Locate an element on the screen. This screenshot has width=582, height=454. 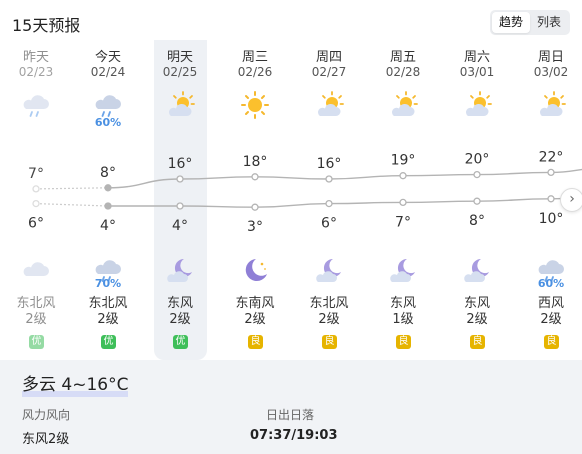
view-toggle: 趋势 列表 is located at coordinates (530, 22).